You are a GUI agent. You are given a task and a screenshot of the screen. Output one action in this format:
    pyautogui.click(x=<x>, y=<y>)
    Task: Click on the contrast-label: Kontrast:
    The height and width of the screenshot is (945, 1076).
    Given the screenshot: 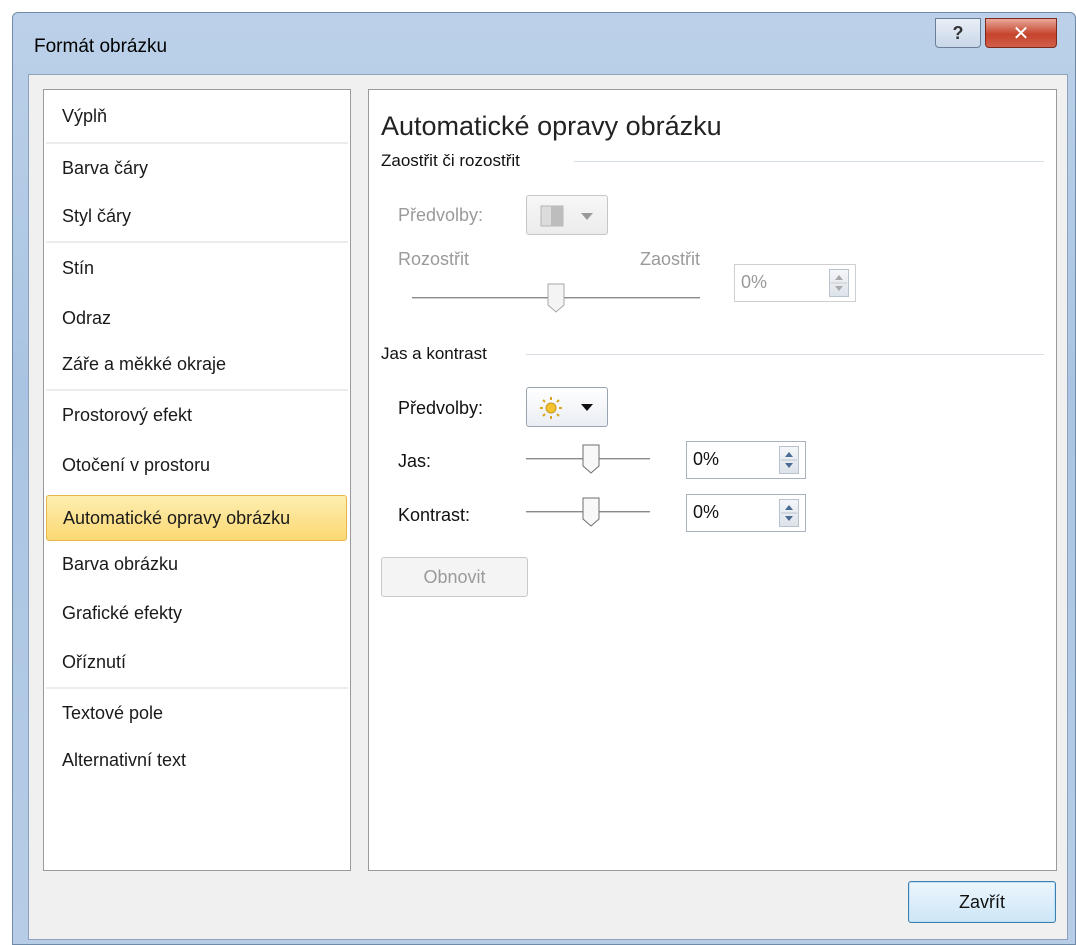 What is the action you would take?
    pyautogui.click(x=434, y=515)
    